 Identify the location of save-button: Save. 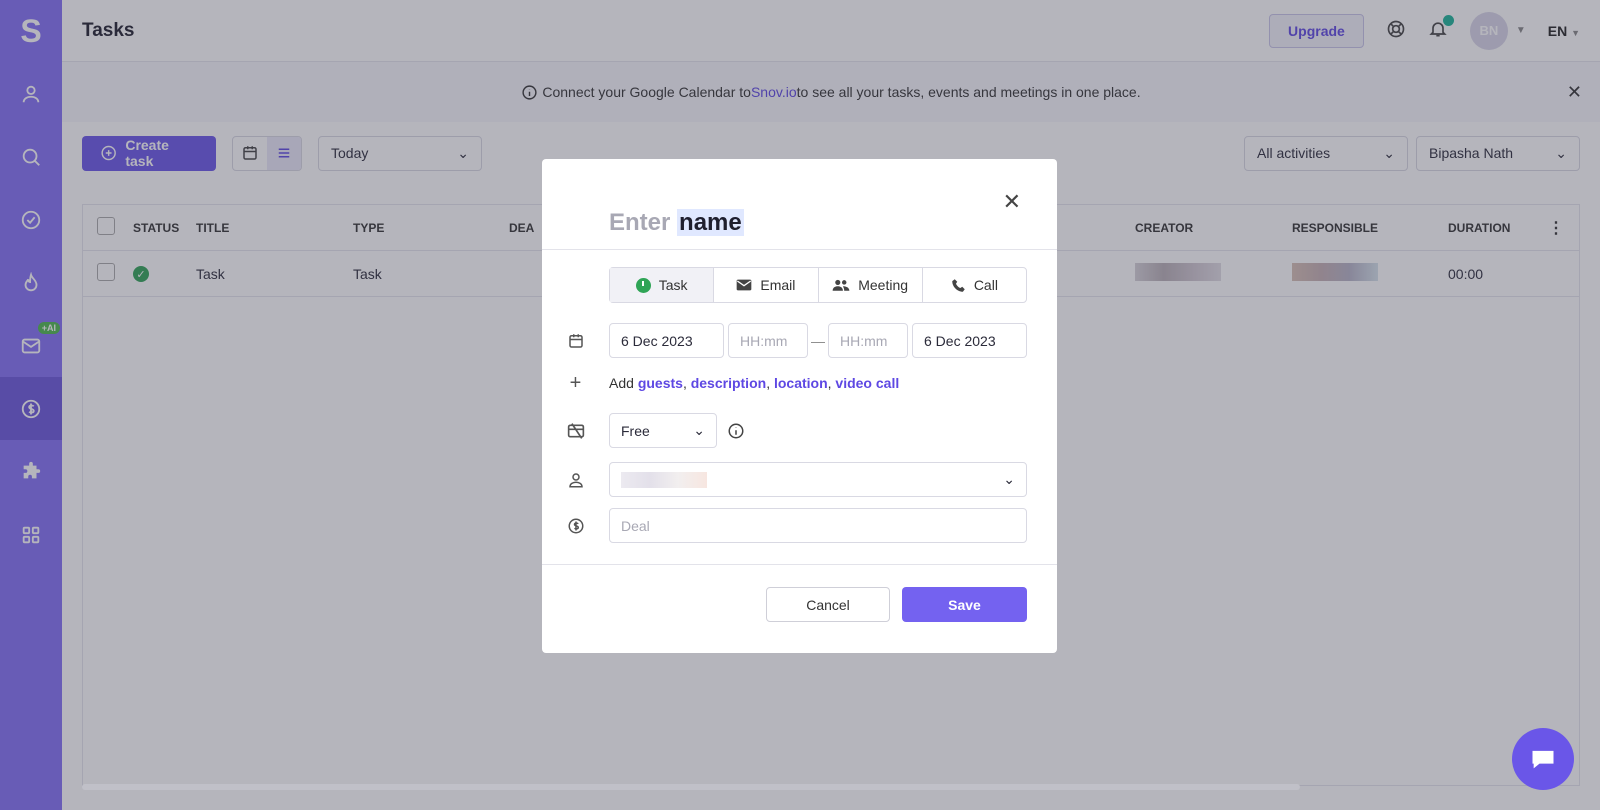
(964, 604).